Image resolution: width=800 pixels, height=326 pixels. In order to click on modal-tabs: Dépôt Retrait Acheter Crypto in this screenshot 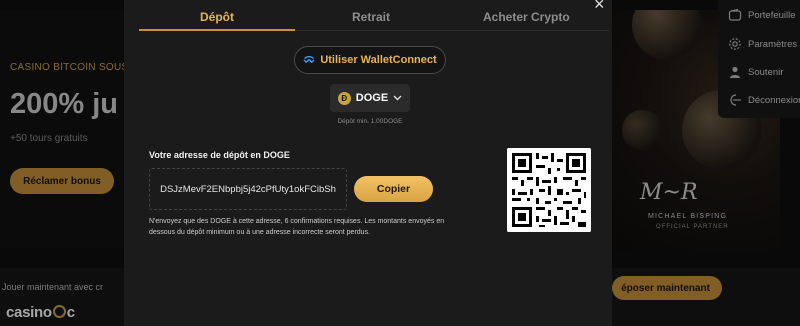, I will do `click(374, 15)`.